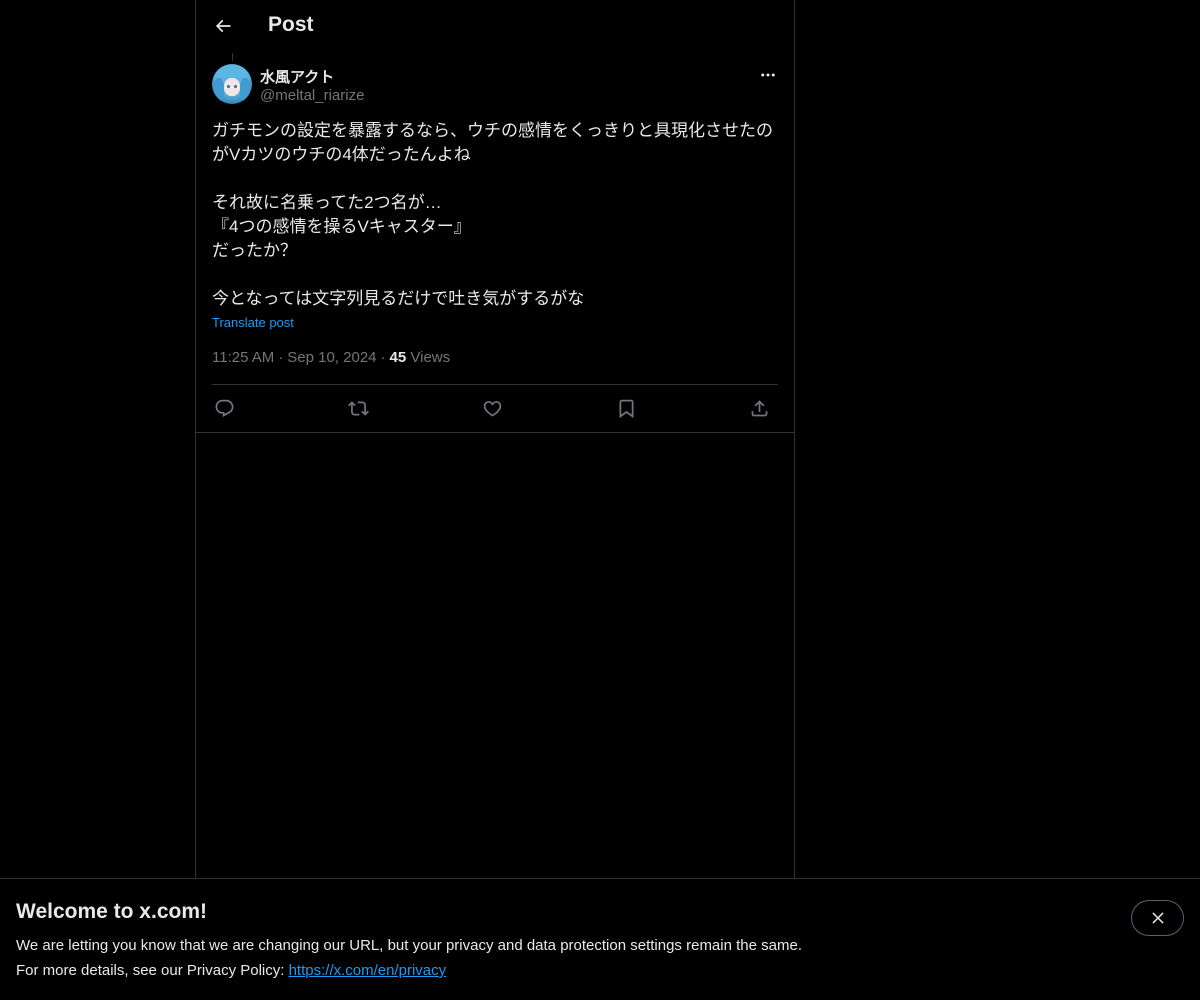 This screenshot has height=1000, width=1200. What do you see at coordinates (232, 57) in the screenshot?
I see `thread-connector` at bounding box center [232, 57].